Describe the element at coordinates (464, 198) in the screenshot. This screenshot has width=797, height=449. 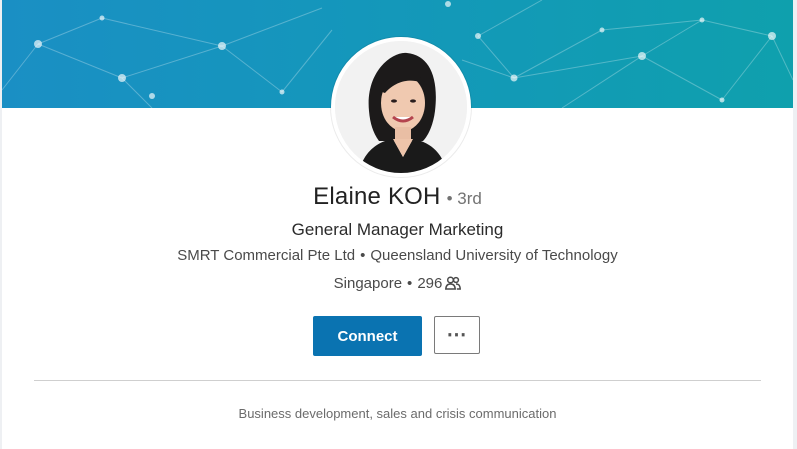
I see `connection-degree-badge: • 3rd` at that location.